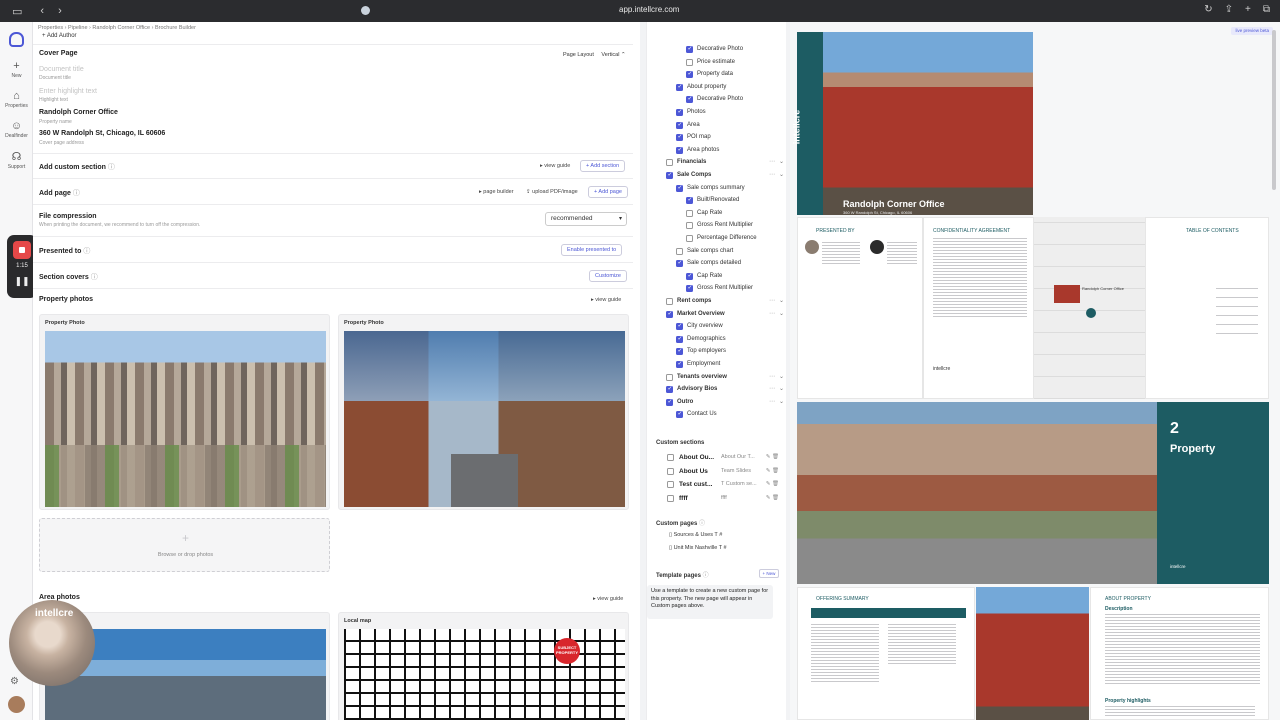 This screenshot has height=720, width=1280. What do you see at coordinates (16, 39) in the screenshot?
I see `app-logo` at bounding box center [16, 39].